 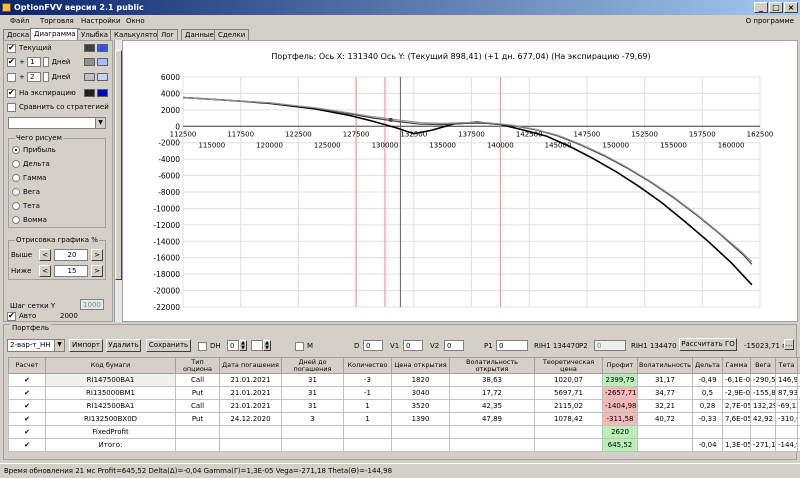 I want to click on plus1-checkbox, so click(x=11, y=61).